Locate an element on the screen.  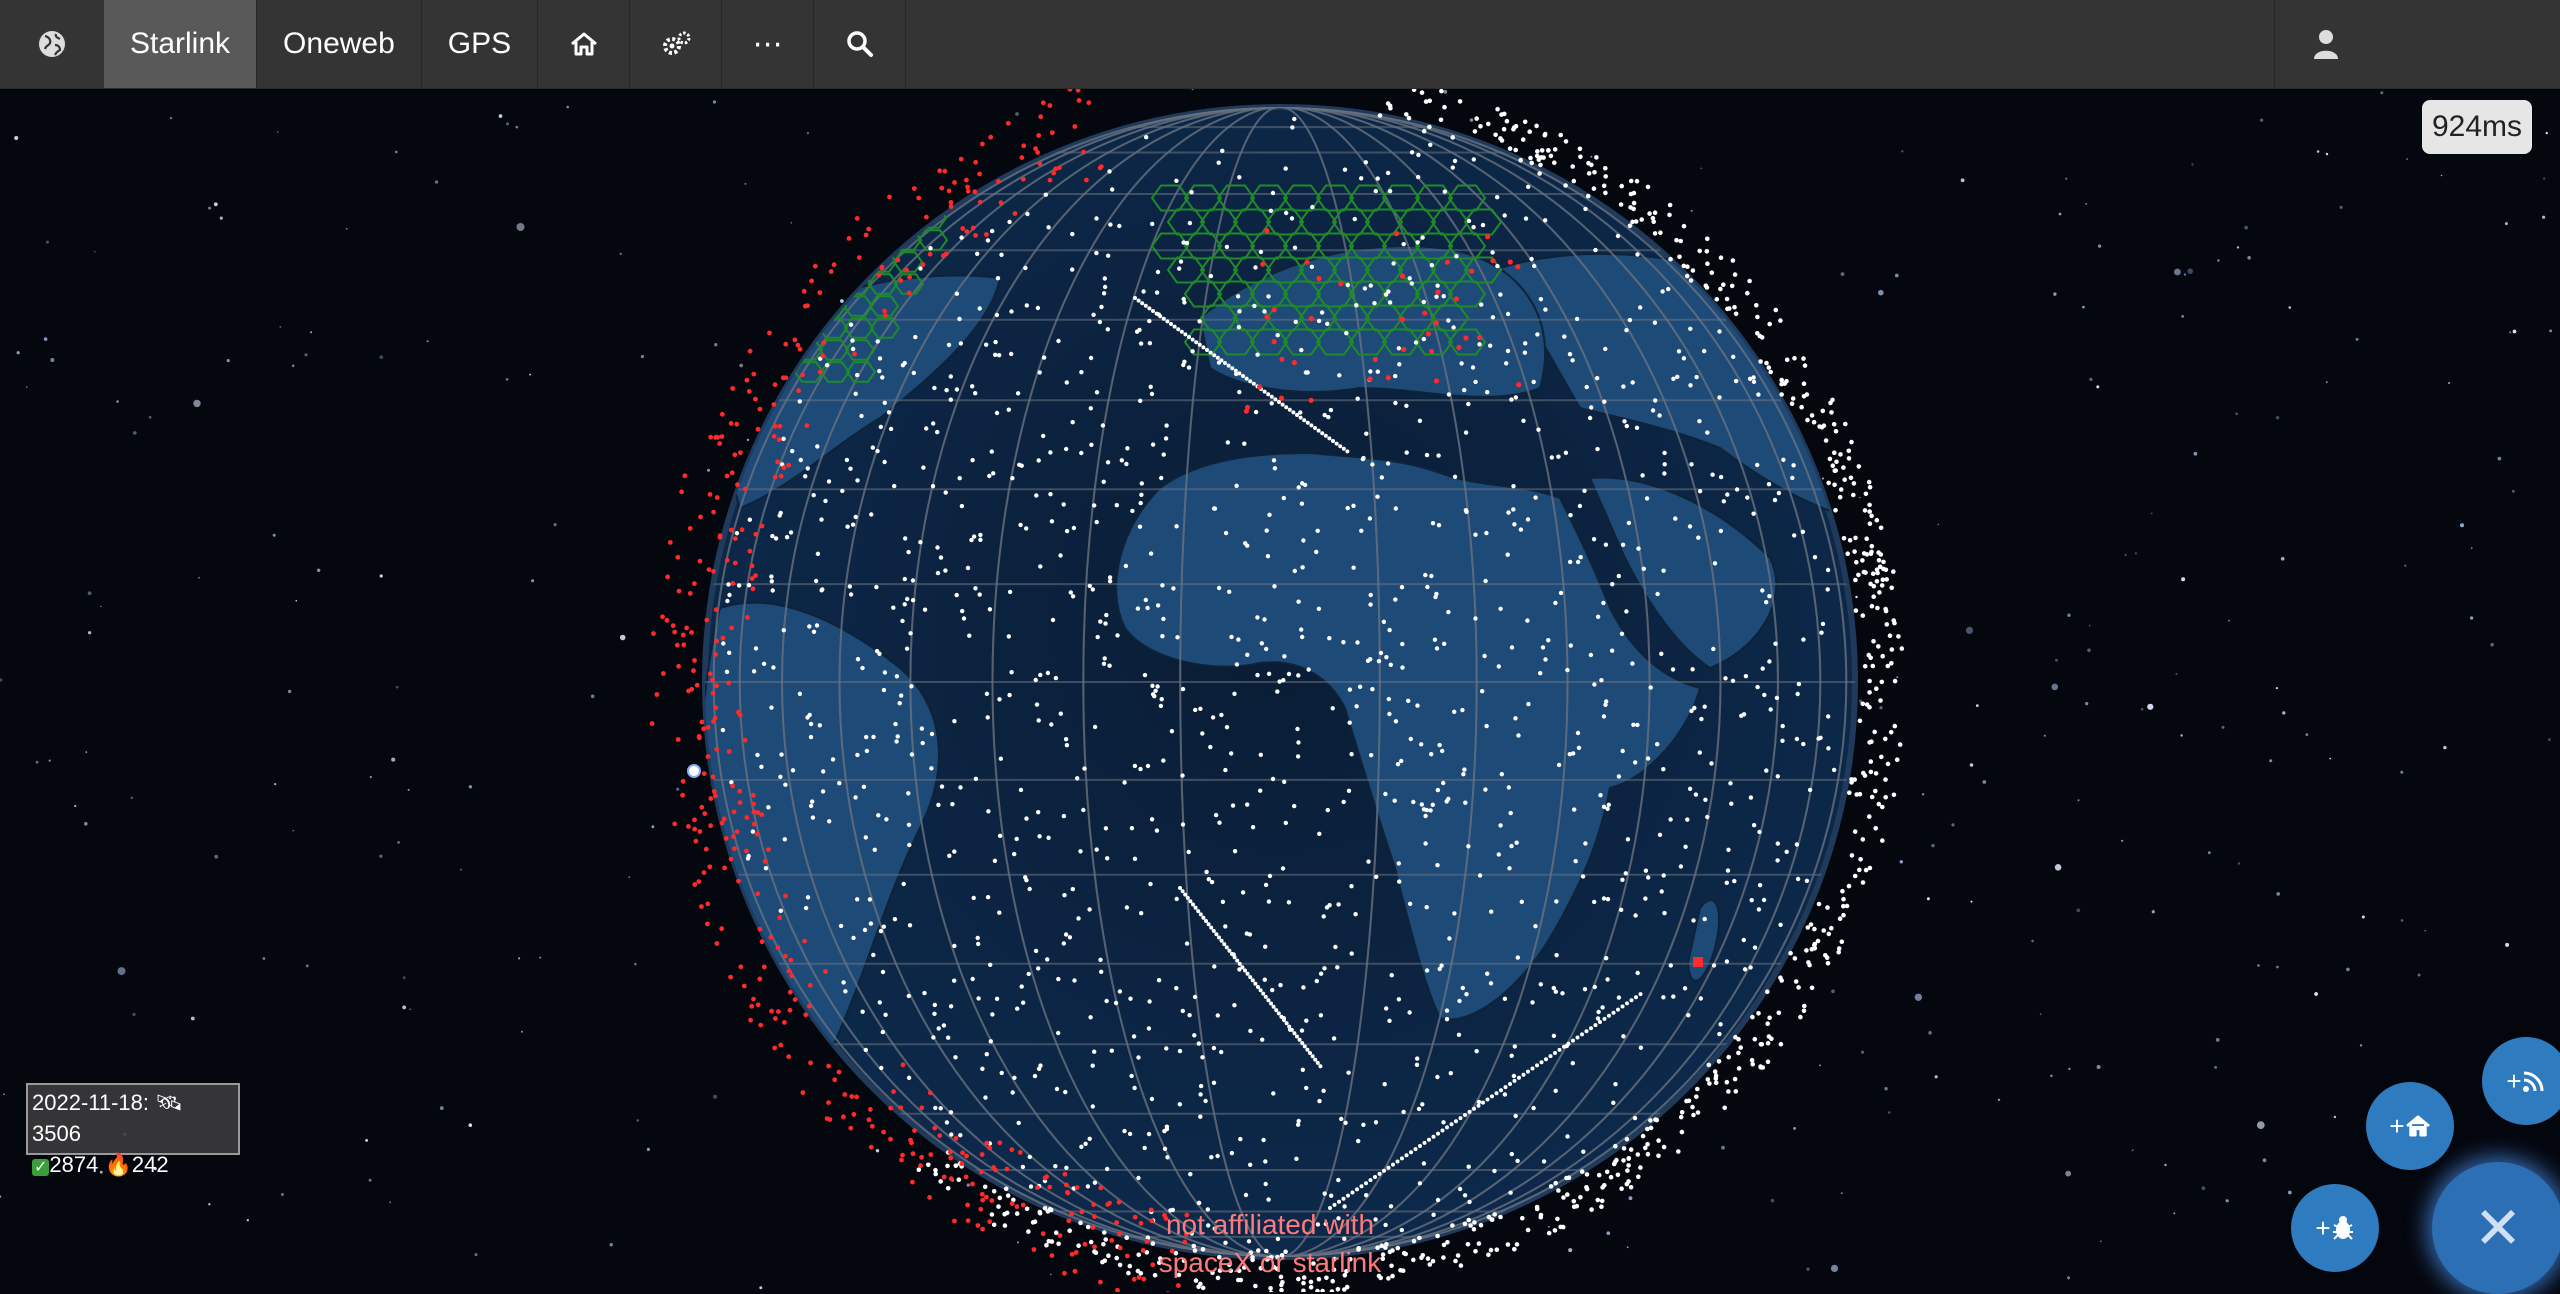
settings-button is located at coordinates (676, 44).